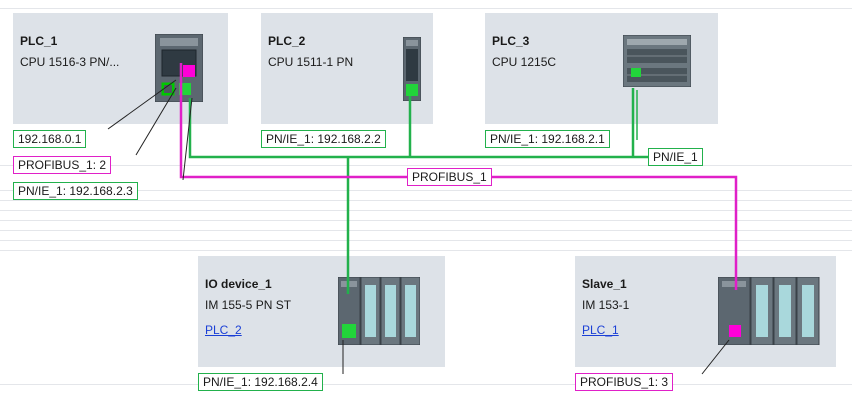 The height and width of the screenshot is (397, 852). I want to click on device-io-device-1: IO device_1 IM 155-5 PN ST PLC_2, so click(321, 311).